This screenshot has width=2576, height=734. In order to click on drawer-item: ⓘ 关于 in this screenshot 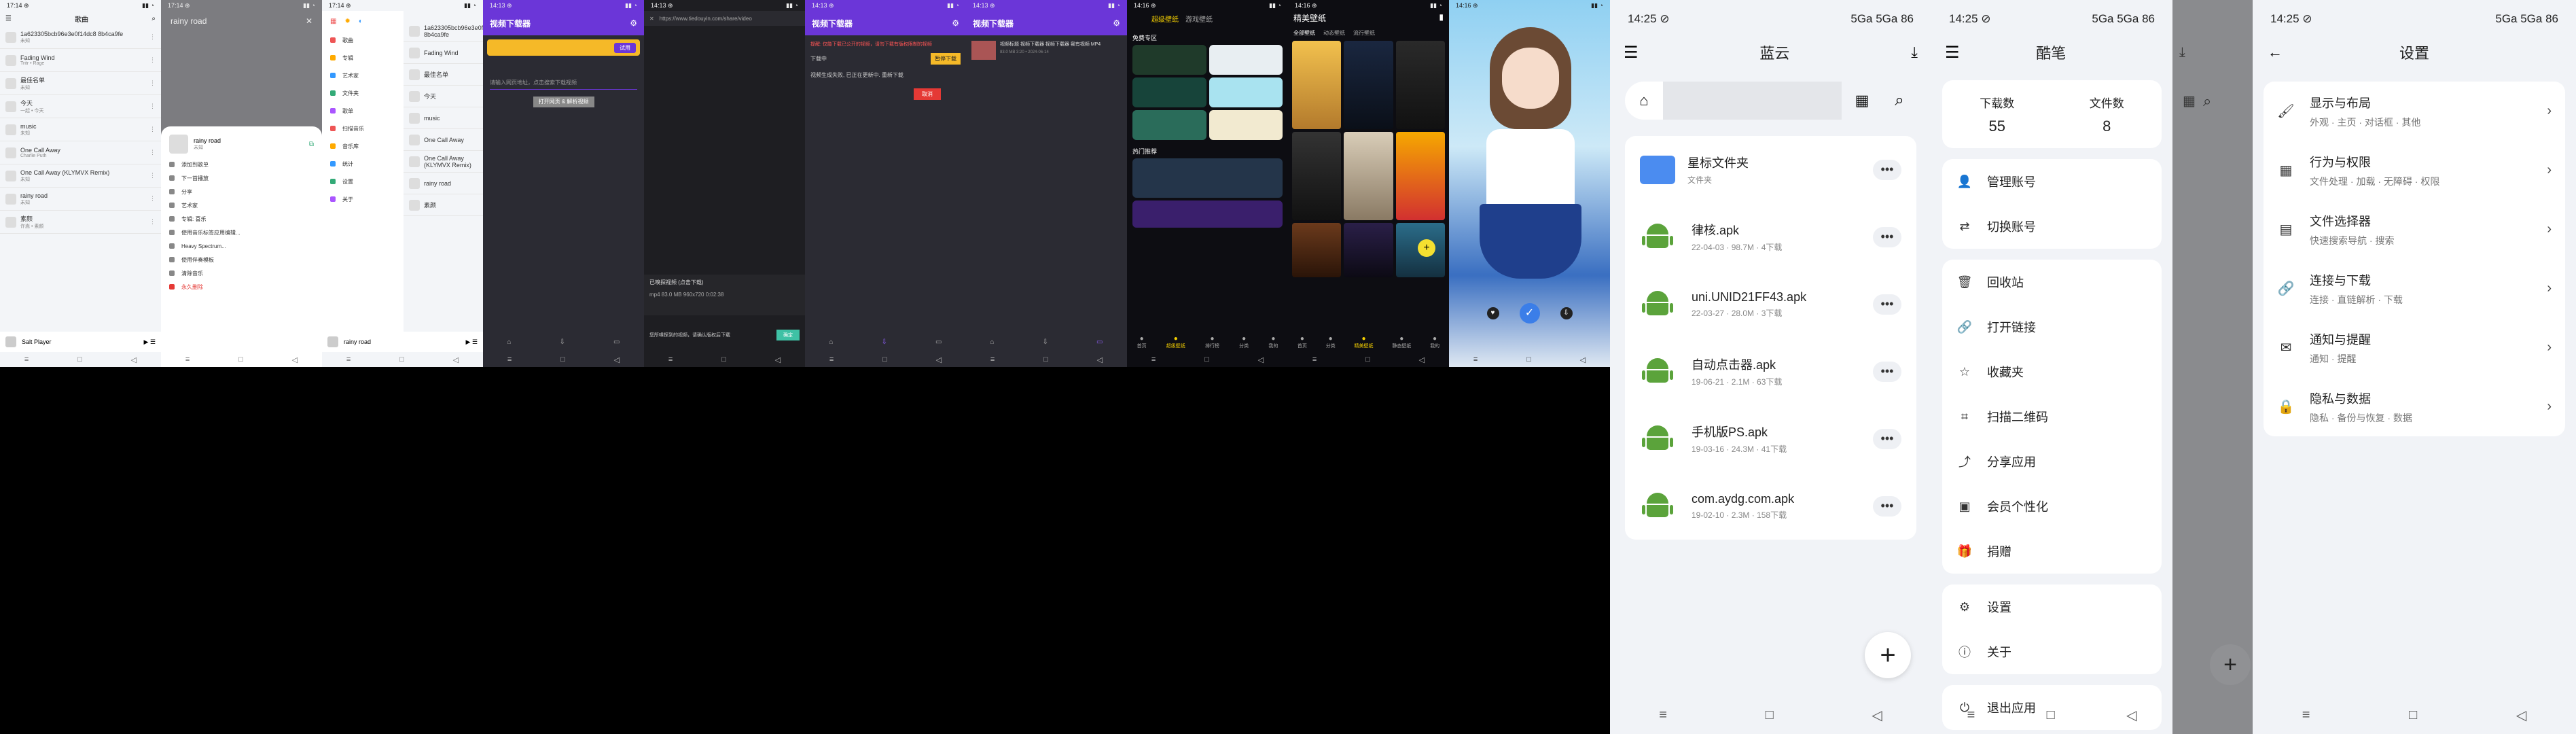, I will do `click(2052, 651)`.